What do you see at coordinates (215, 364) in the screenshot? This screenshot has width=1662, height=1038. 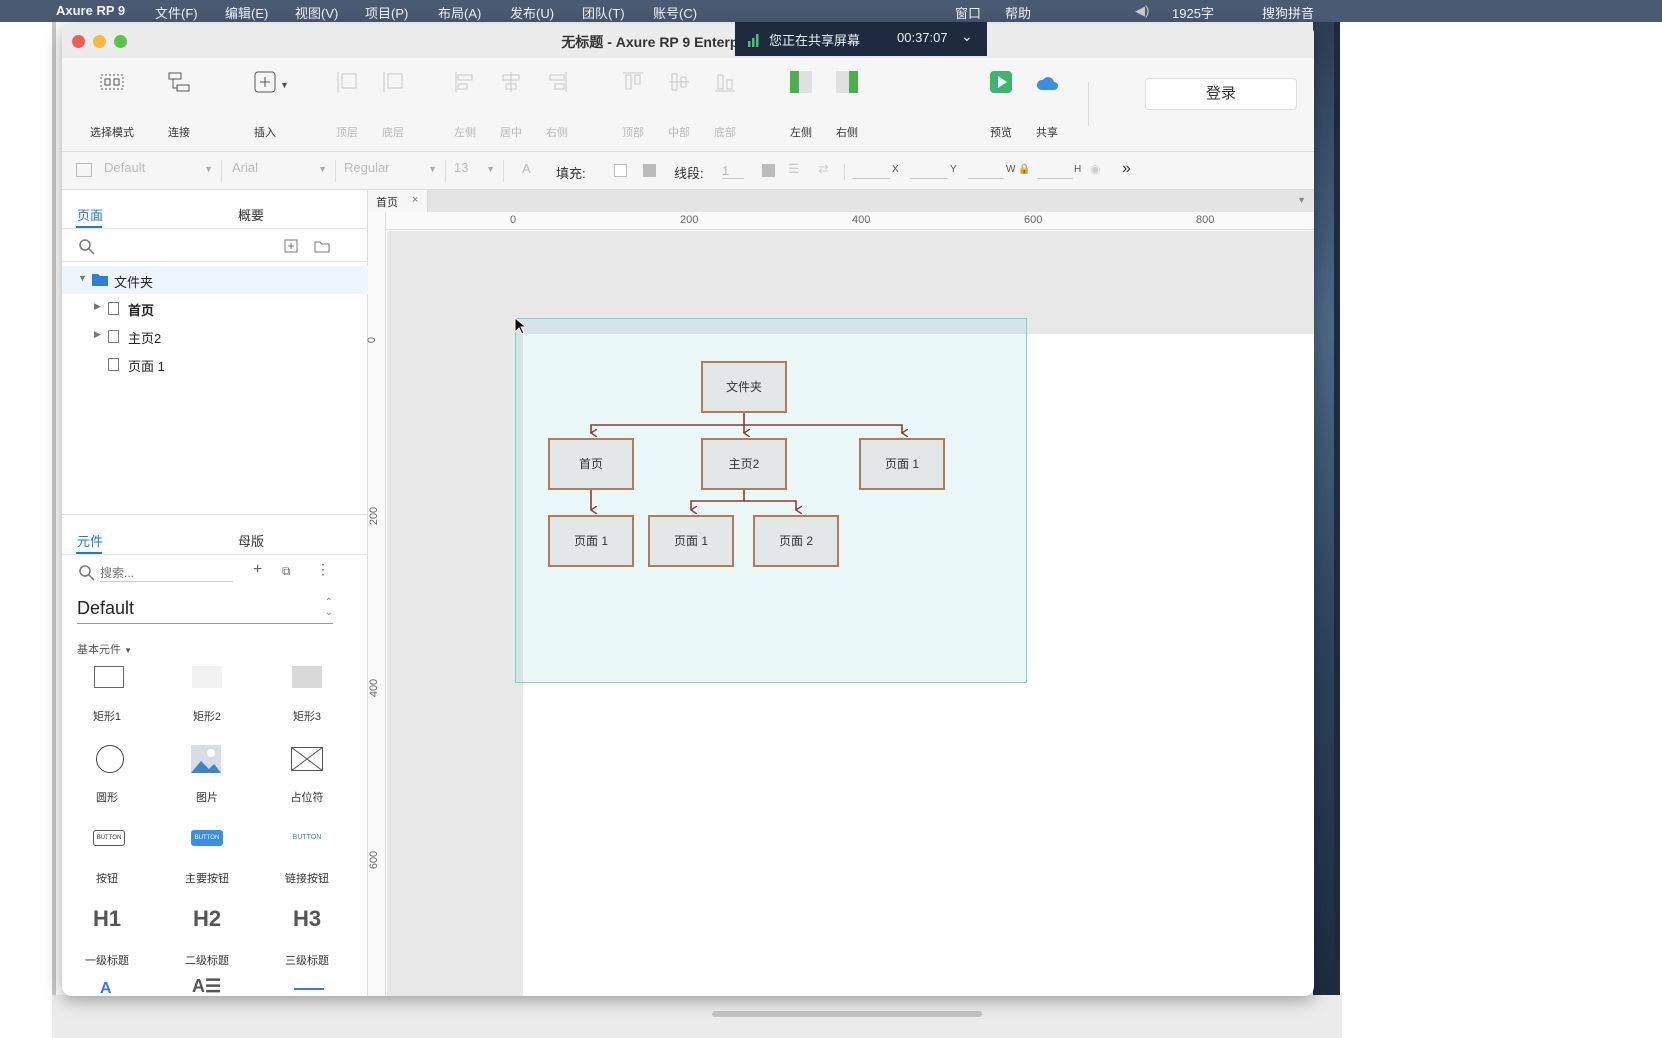 I see `tree-item-page1: 页面 1` at bounding box center [215, 364].